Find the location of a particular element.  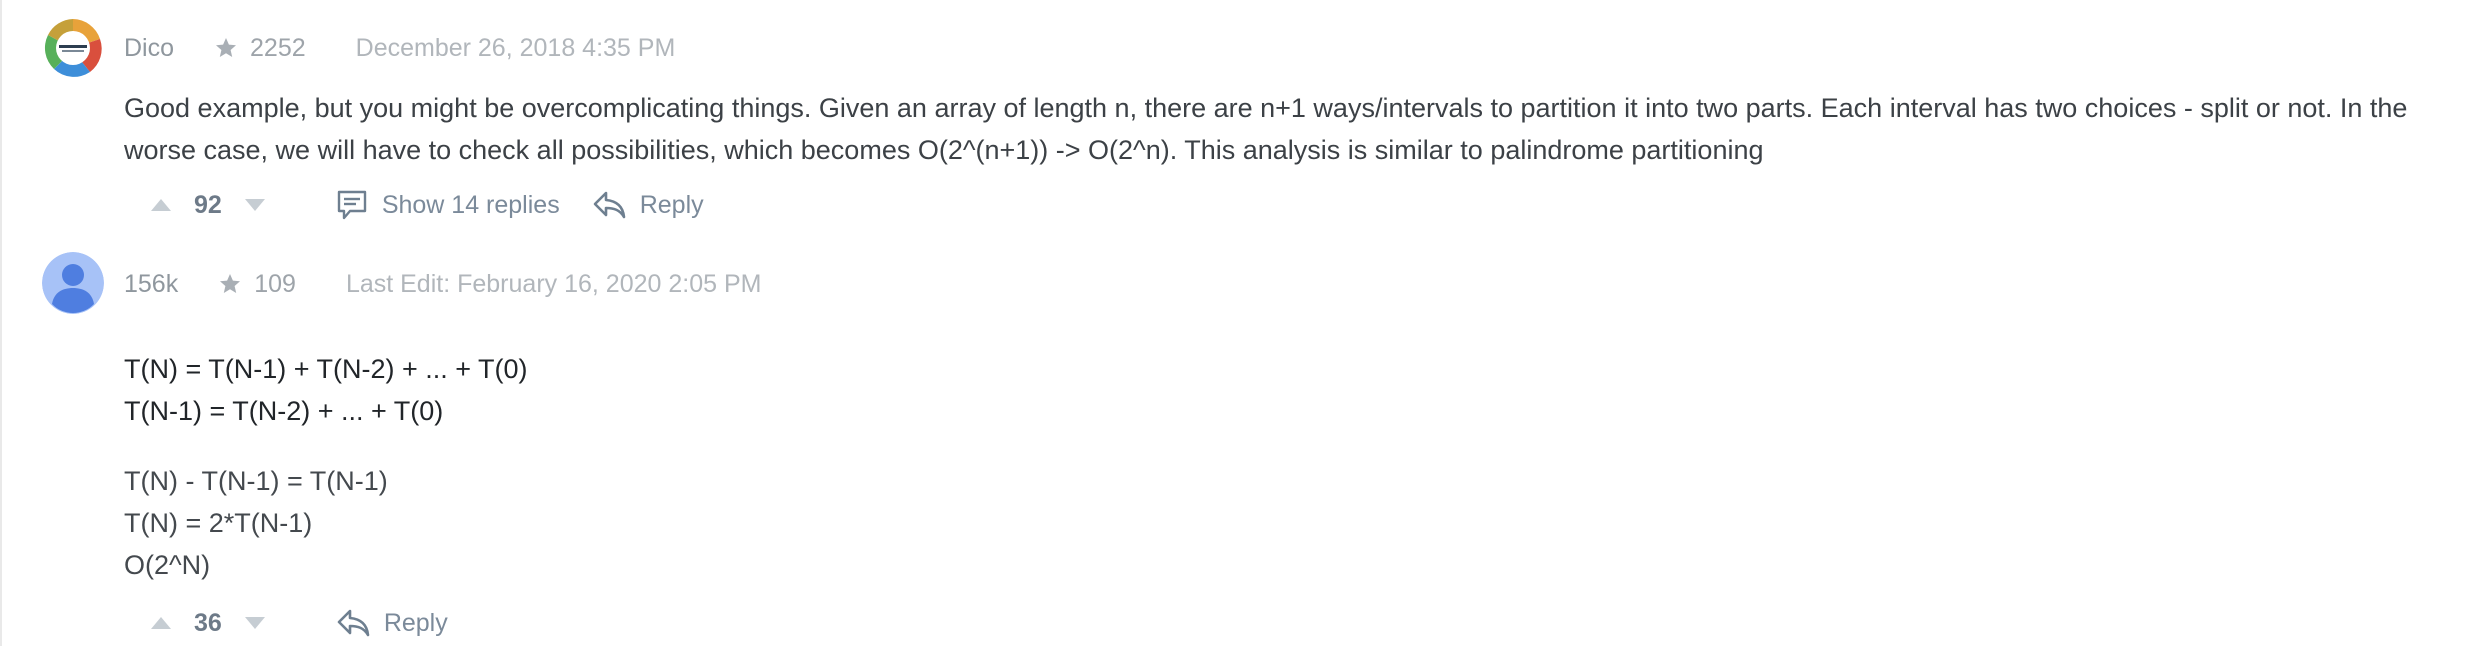

text-line: T(N) - T(N-1) = T(N-1) is located at coordinates (256, 481).